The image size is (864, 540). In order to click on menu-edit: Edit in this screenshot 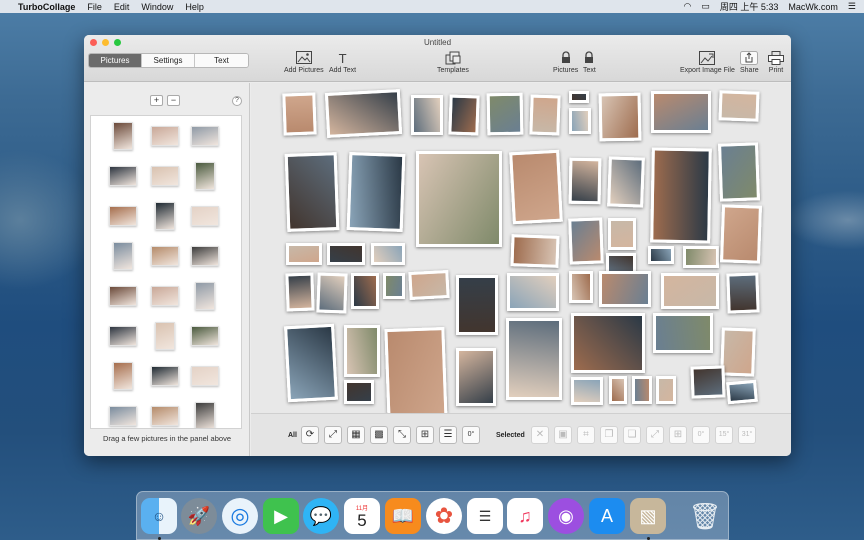, I will do `click(122, 7)`.